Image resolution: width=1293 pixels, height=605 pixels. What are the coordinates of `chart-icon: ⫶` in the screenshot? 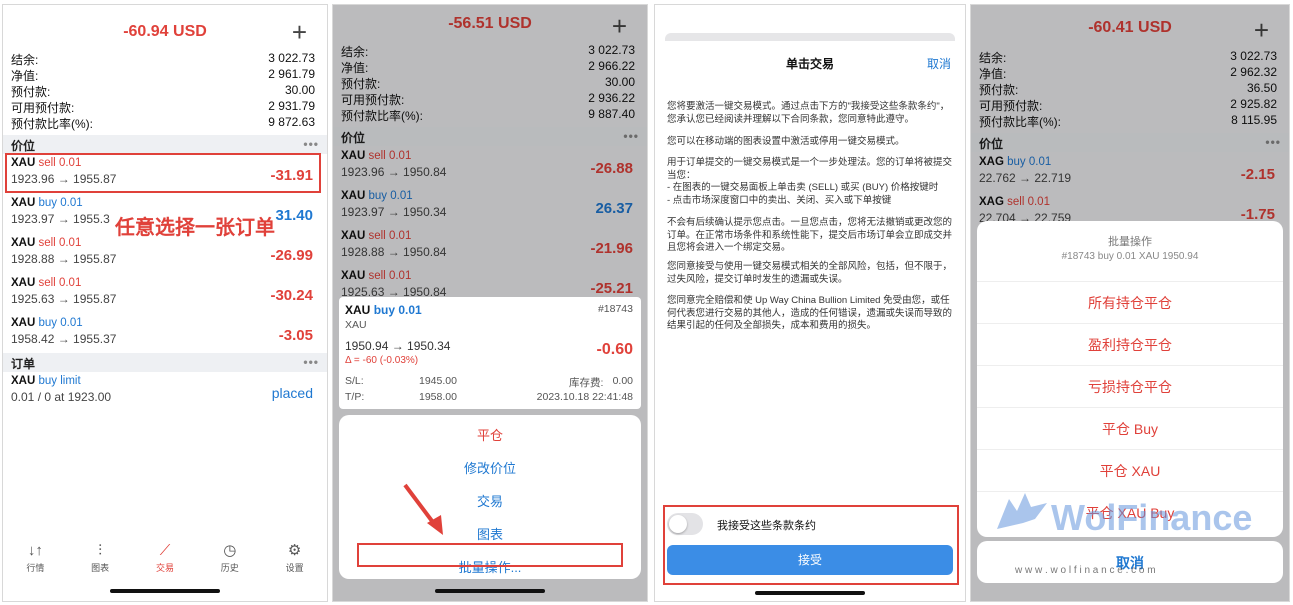 It's located at (100, 550).